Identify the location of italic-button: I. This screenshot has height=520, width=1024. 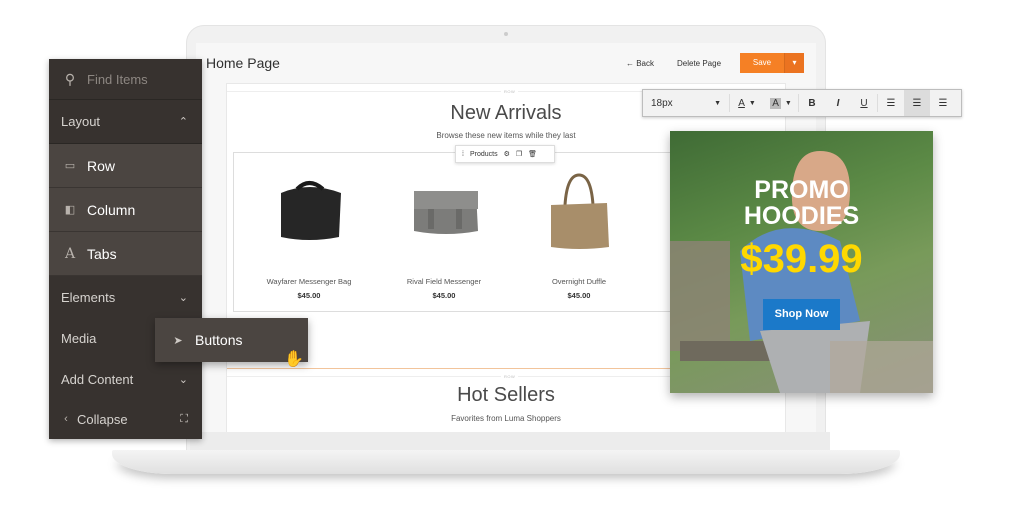
(838, 103).